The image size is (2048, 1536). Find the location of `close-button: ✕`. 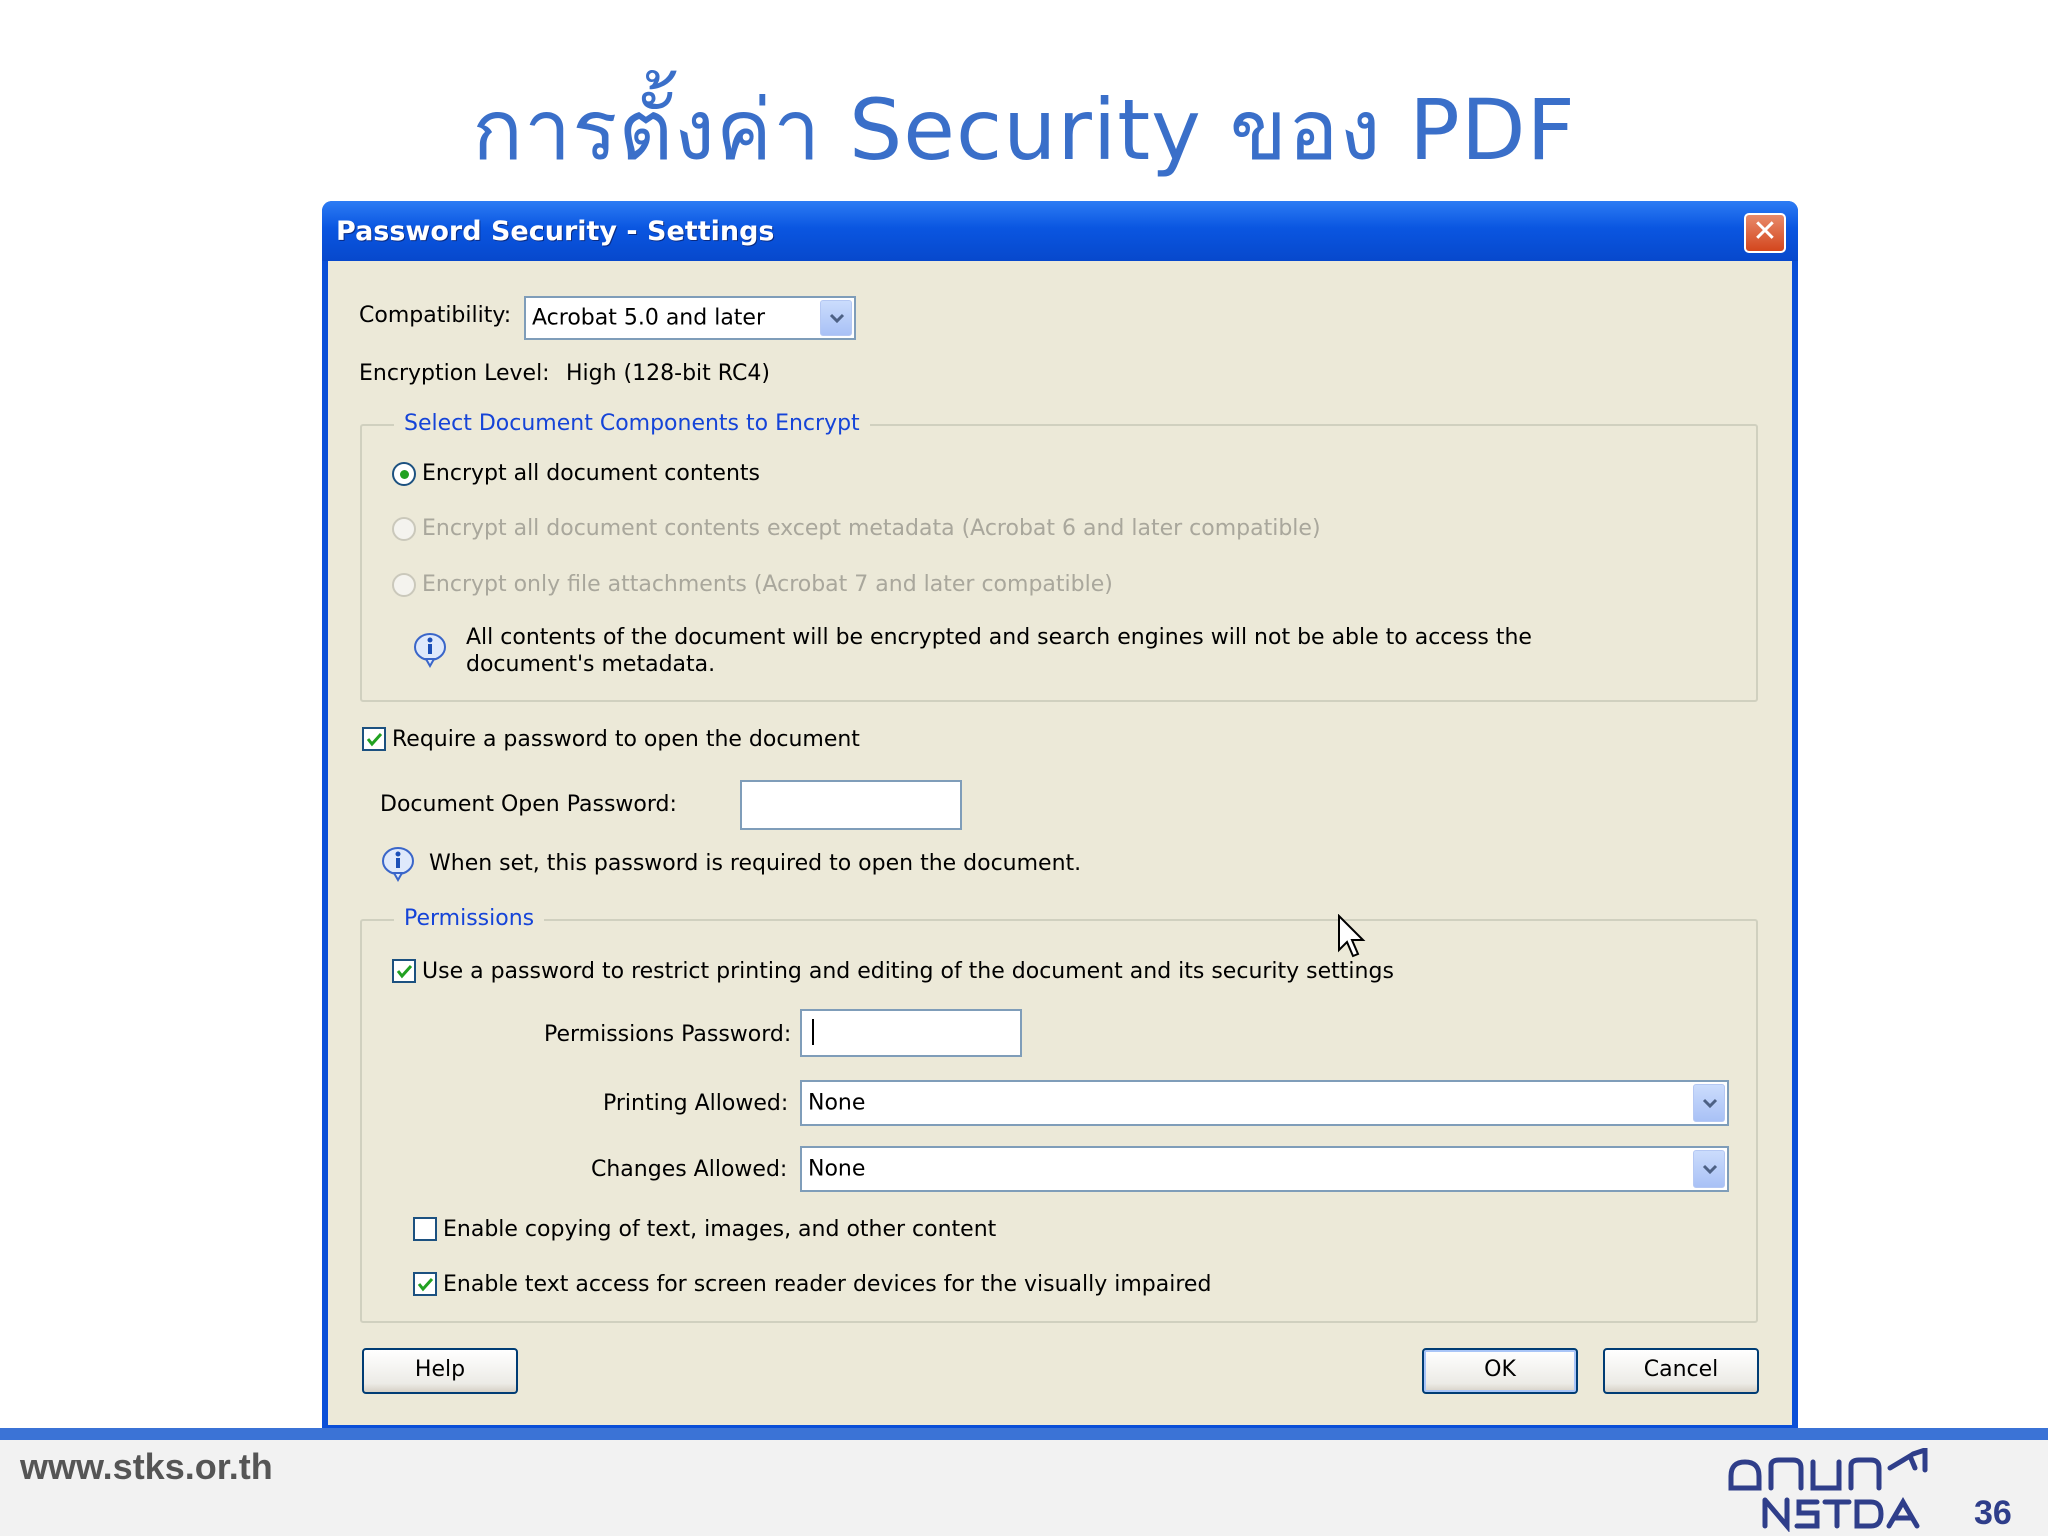

close-button: ✕ is located at coordinates (1765, 233).